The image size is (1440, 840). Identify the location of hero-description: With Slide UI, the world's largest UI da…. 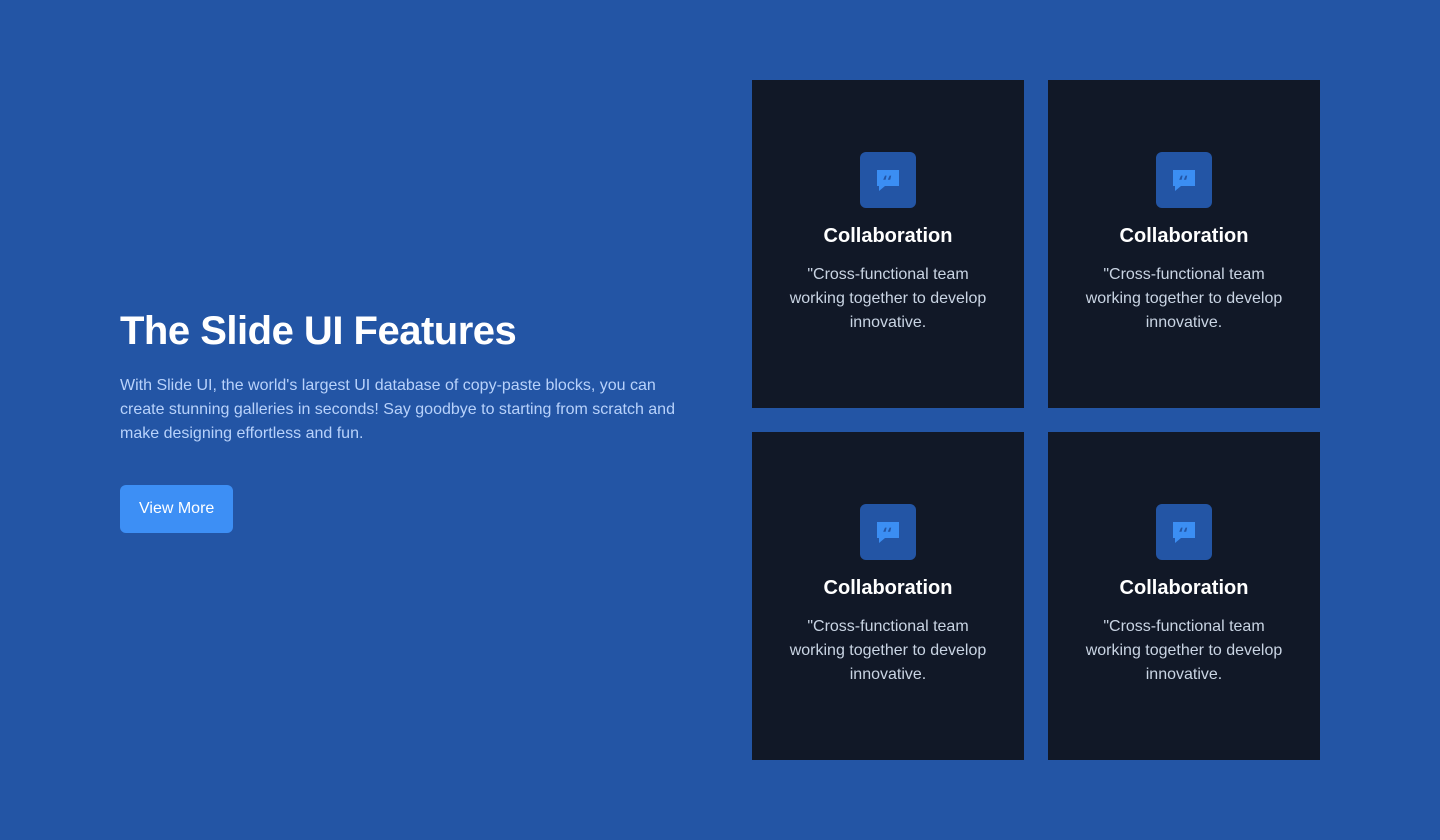
(397, 409).